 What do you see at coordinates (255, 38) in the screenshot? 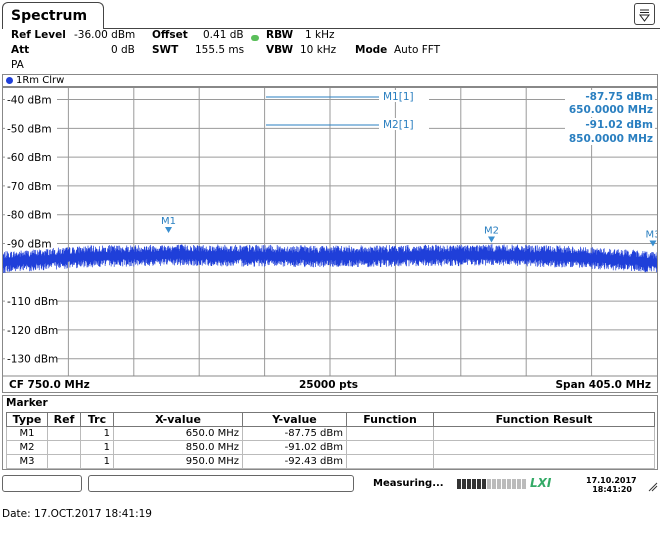
I see `status-led-icon` at bounding box center [255, 38].